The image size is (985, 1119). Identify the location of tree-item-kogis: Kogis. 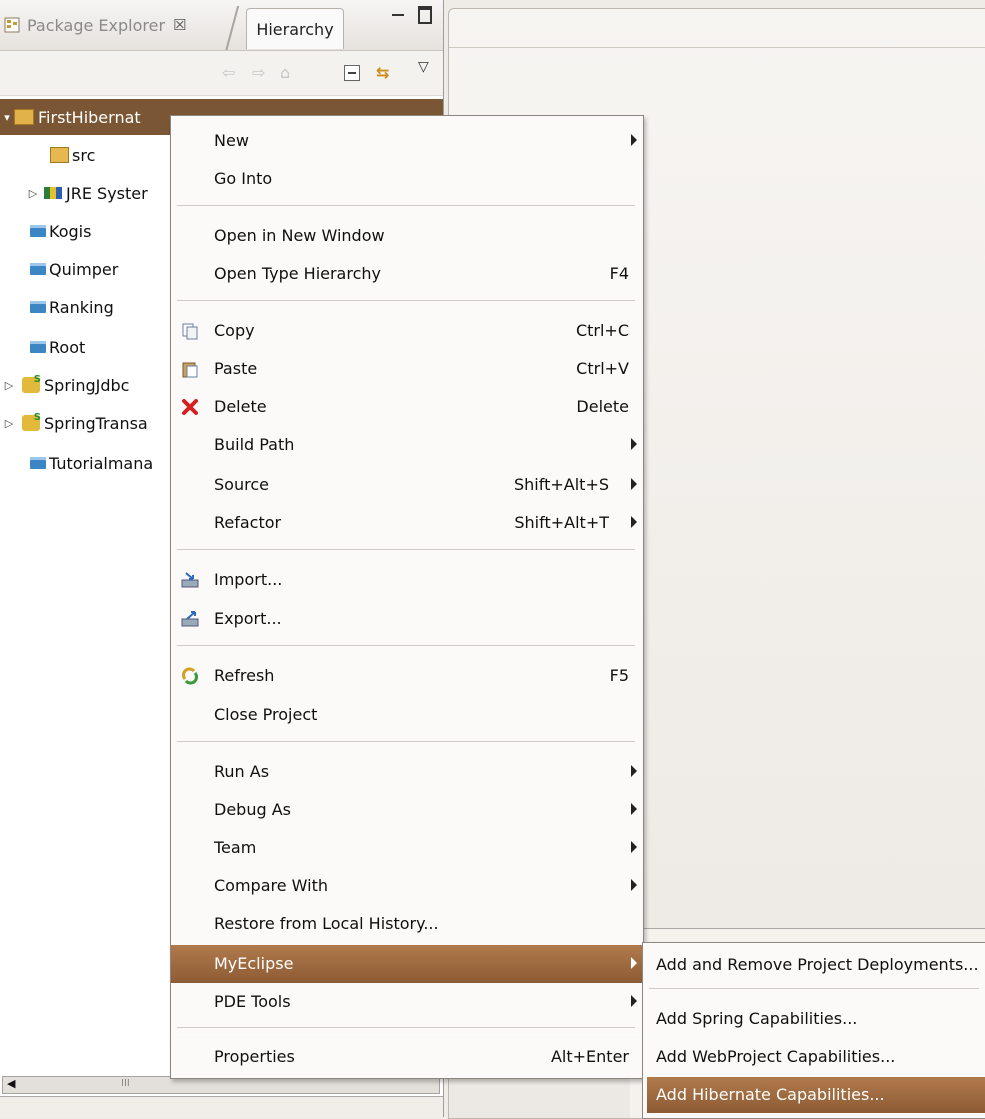
(60, 231).